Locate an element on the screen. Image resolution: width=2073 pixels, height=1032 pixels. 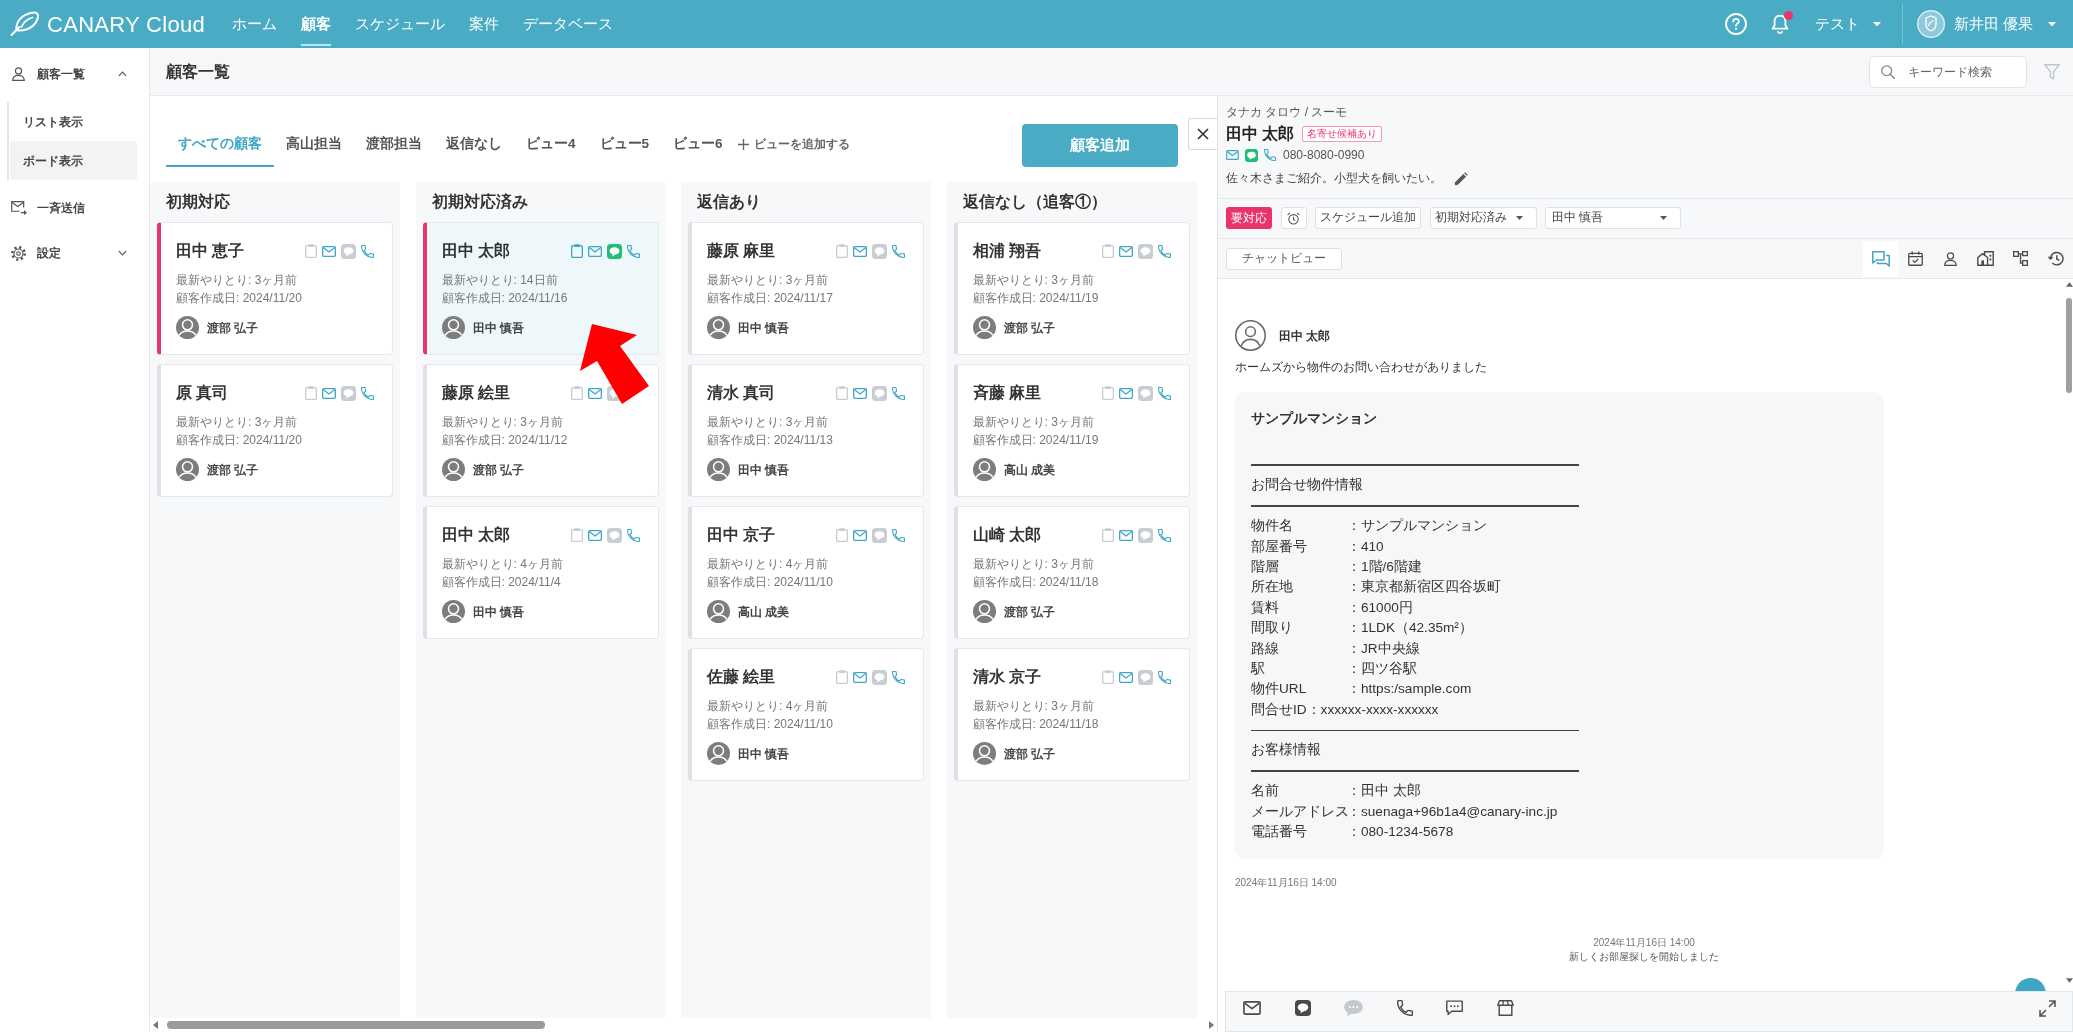
status-dropdown: 初期対応済み is located at coordinates (1483, 218).